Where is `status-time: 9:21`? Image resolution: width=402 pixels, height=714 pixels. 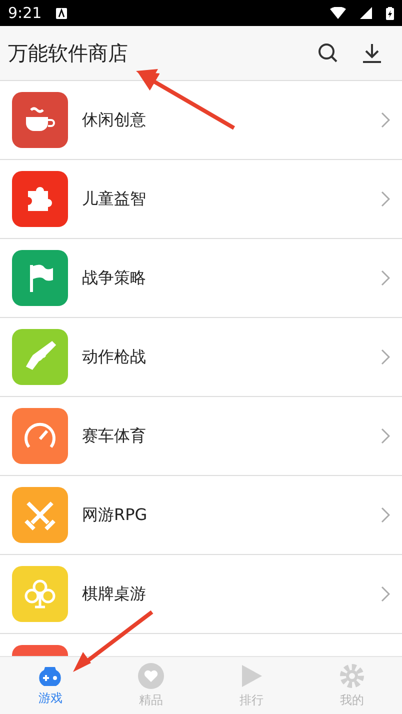
status-time: 9:21 is located at coordinates (25, 13).